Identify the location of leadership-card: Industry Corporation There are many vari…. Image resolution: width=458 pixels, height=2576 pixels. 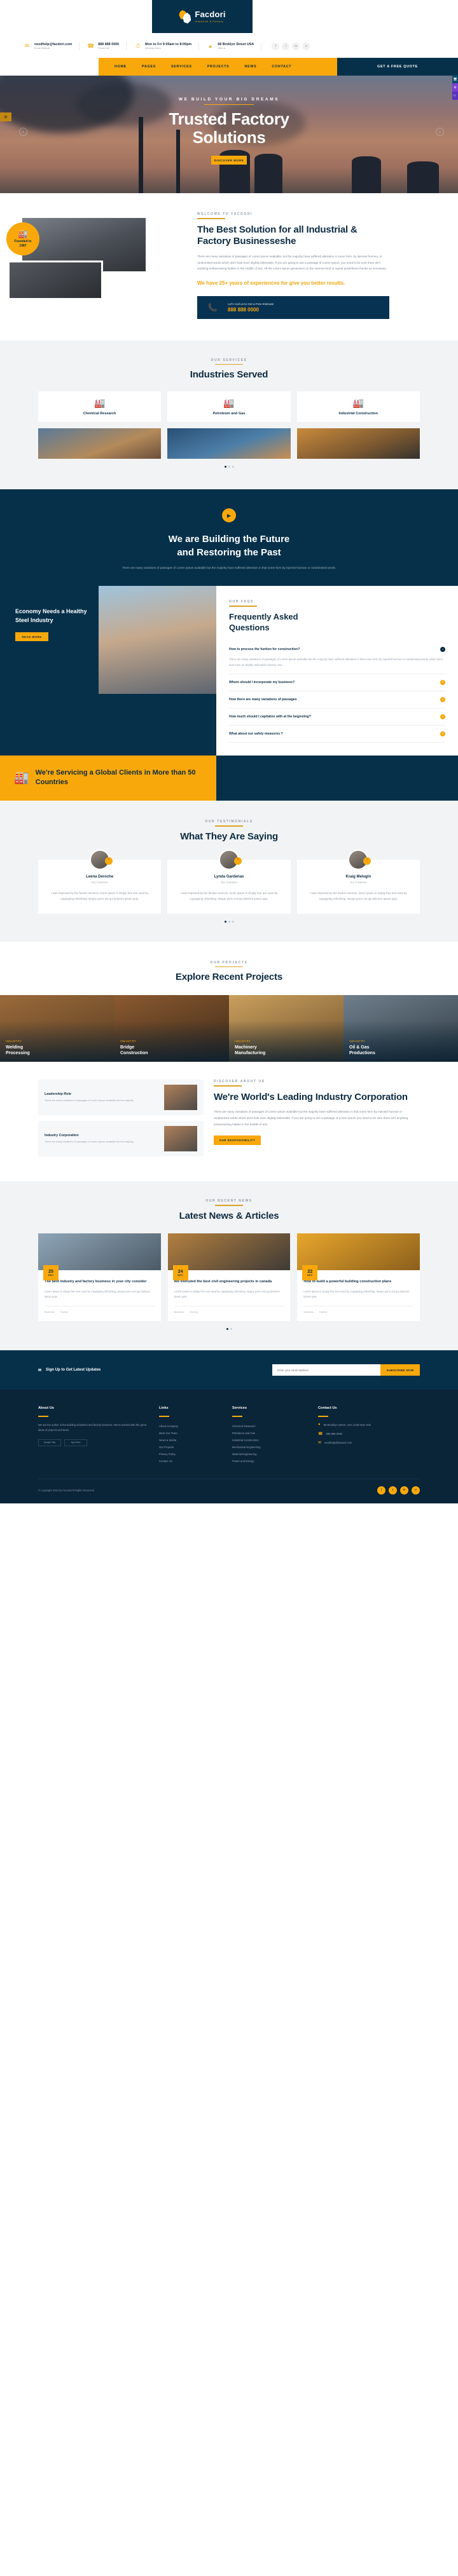
(121, 1139).